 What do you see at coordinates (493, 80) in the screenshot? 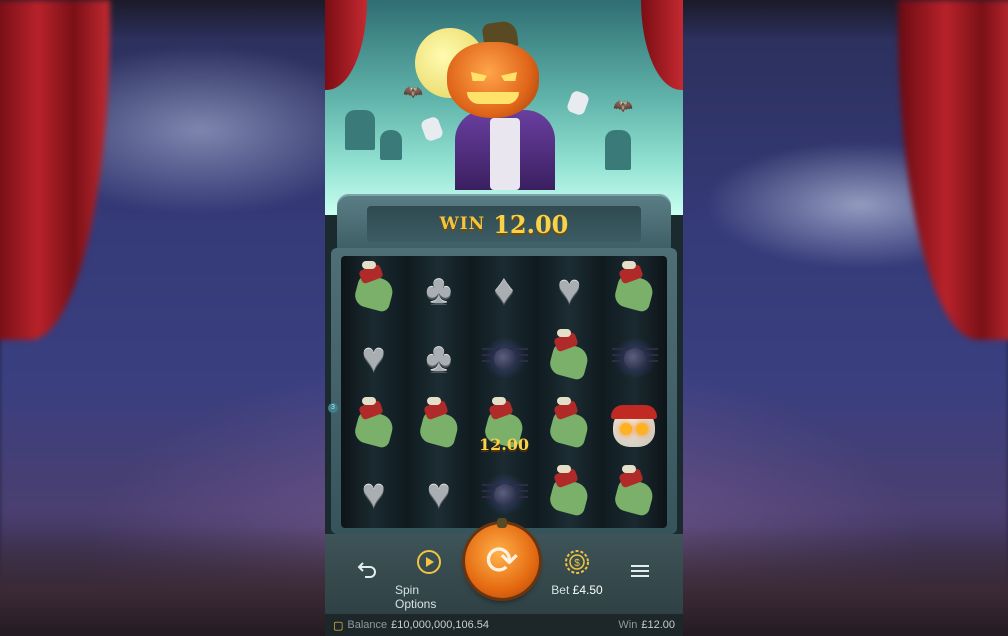
I see `pumpkin-head` at bounding box center [493, 80].